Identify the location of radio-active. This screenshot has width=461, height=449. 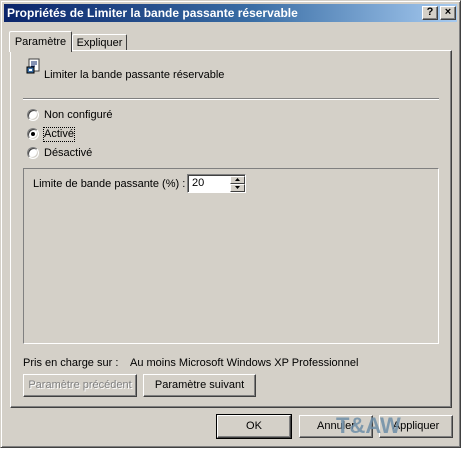
(33, 134).